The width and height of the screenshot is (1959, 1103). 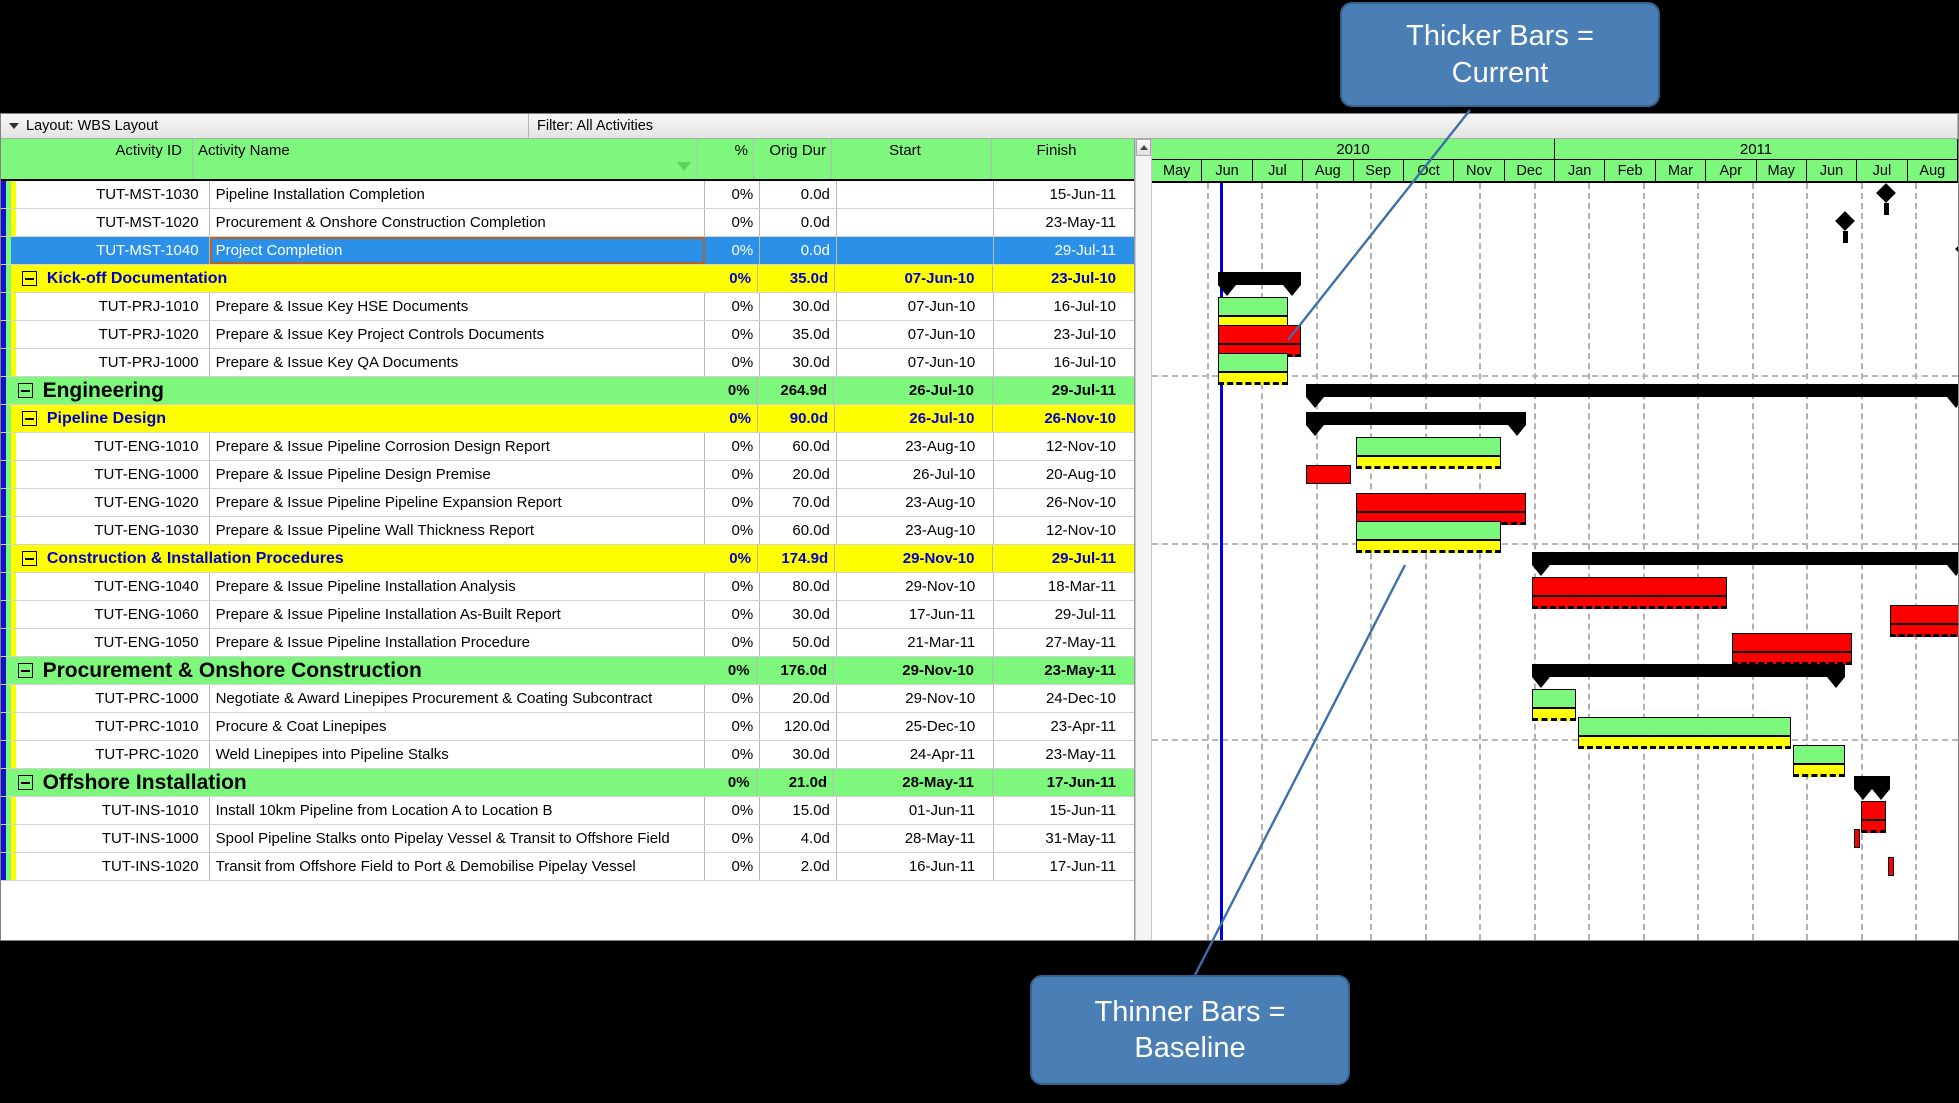 What do you see at coordinates (567, 419) in the screenshot?
I see `table-row: Pipeline Design 0% 90.0d 26-Jul-10 26-Nov-10` at bounding box center [567, 419].